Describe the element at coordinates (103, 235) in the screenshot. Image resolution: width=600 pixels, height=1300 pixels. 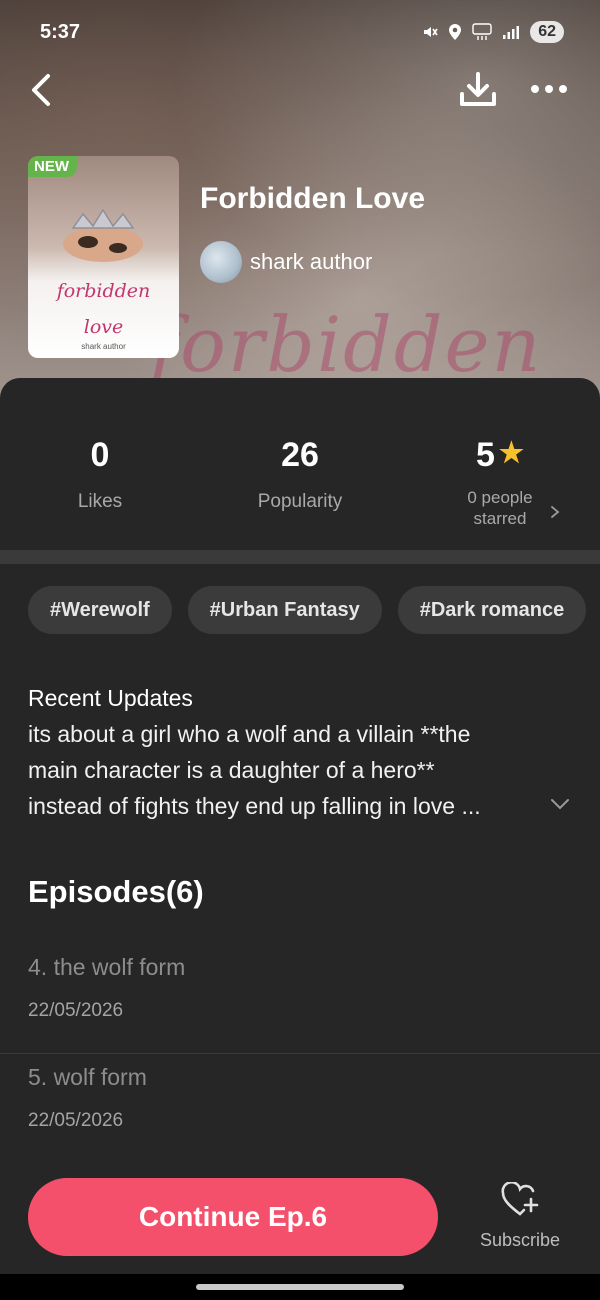
I see `cover-crown-image` at that location.